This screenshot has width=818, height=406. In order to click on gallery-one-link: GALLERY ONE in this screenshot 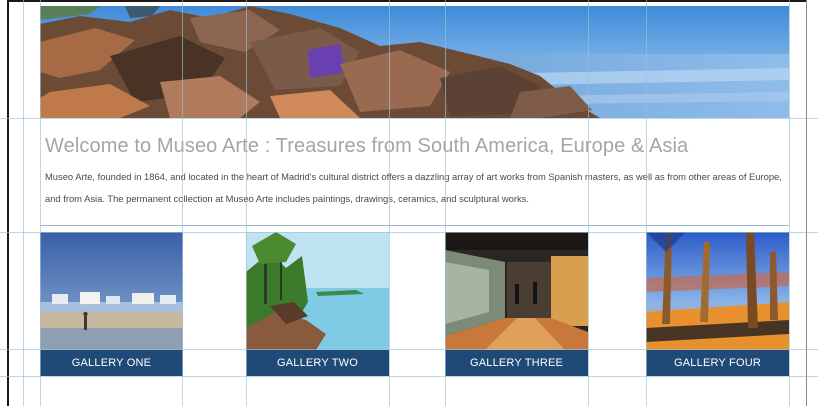, I will do `click(111, 363)`.